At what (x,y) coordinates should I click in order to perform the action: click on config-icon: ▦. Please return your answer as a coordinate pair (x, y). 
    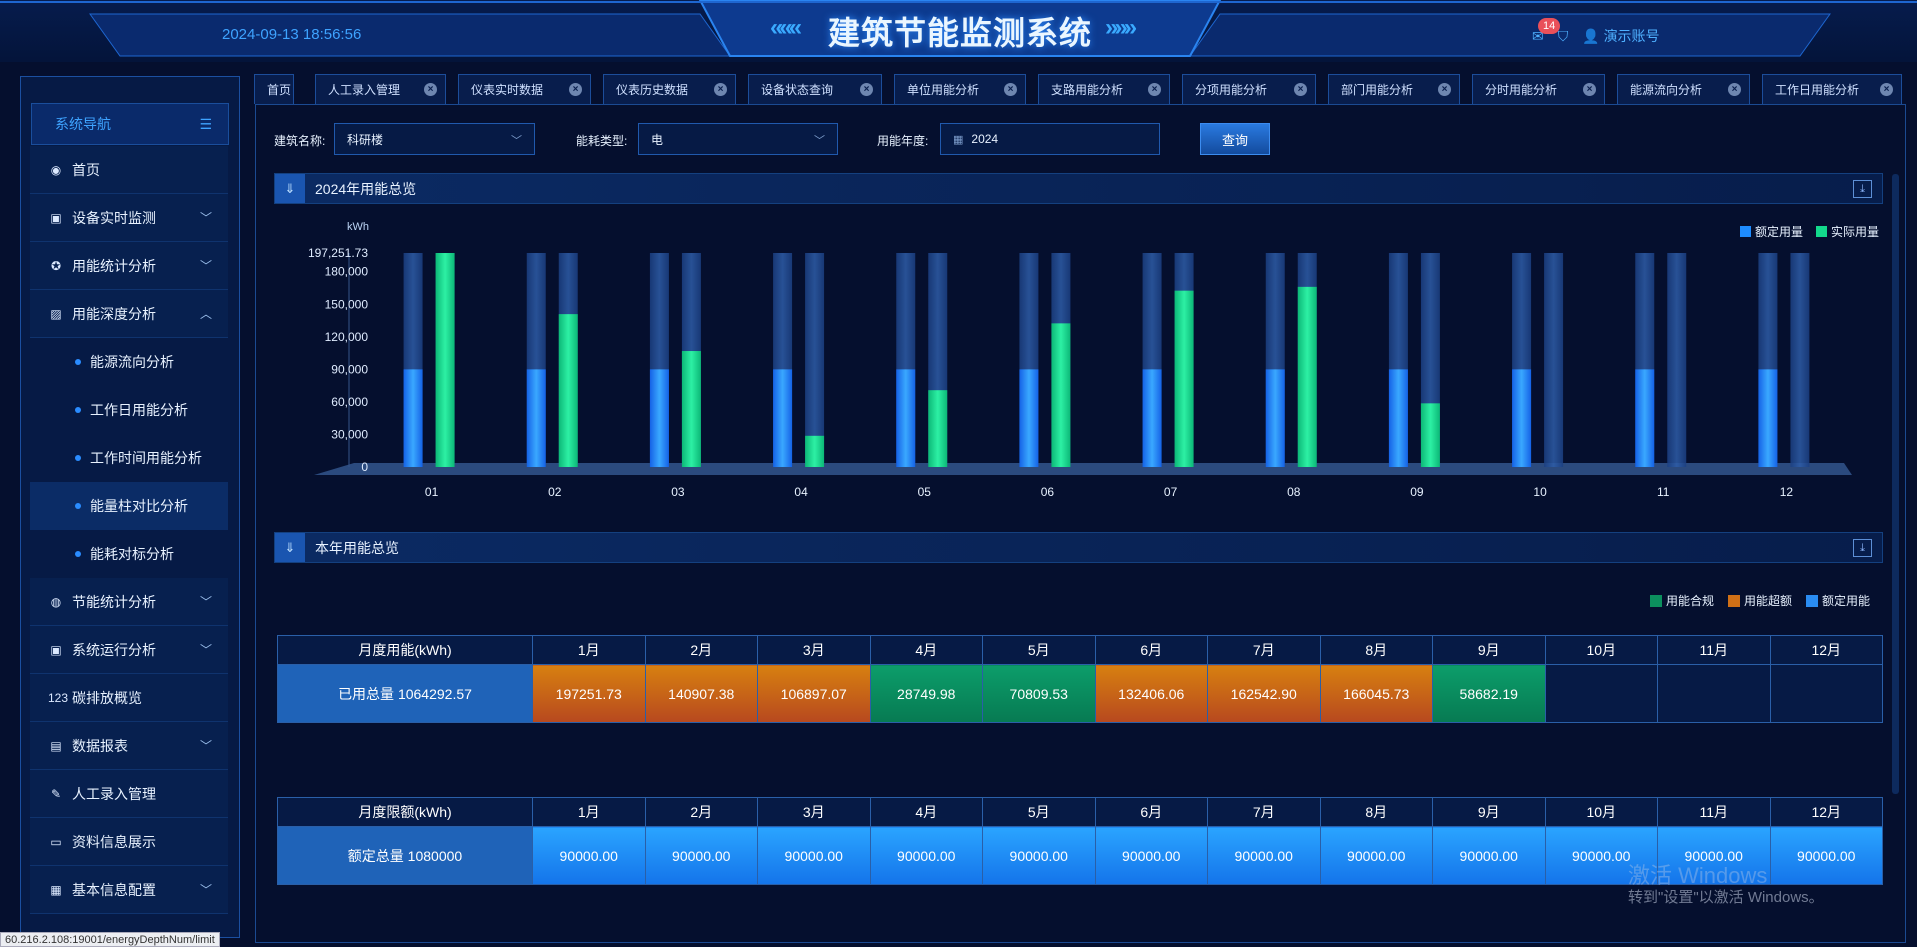
    Looking at the image, I should click on (56, 889).